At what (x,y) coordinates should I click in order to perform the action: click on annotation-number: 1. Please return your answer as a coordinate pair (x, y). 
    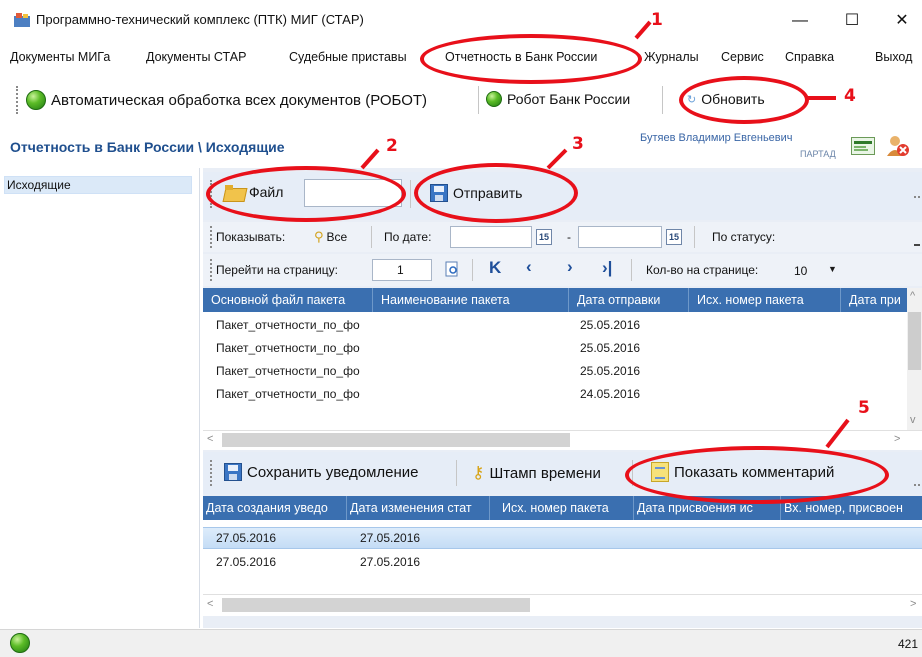
    Looking at the image, I should click on (657, 20).